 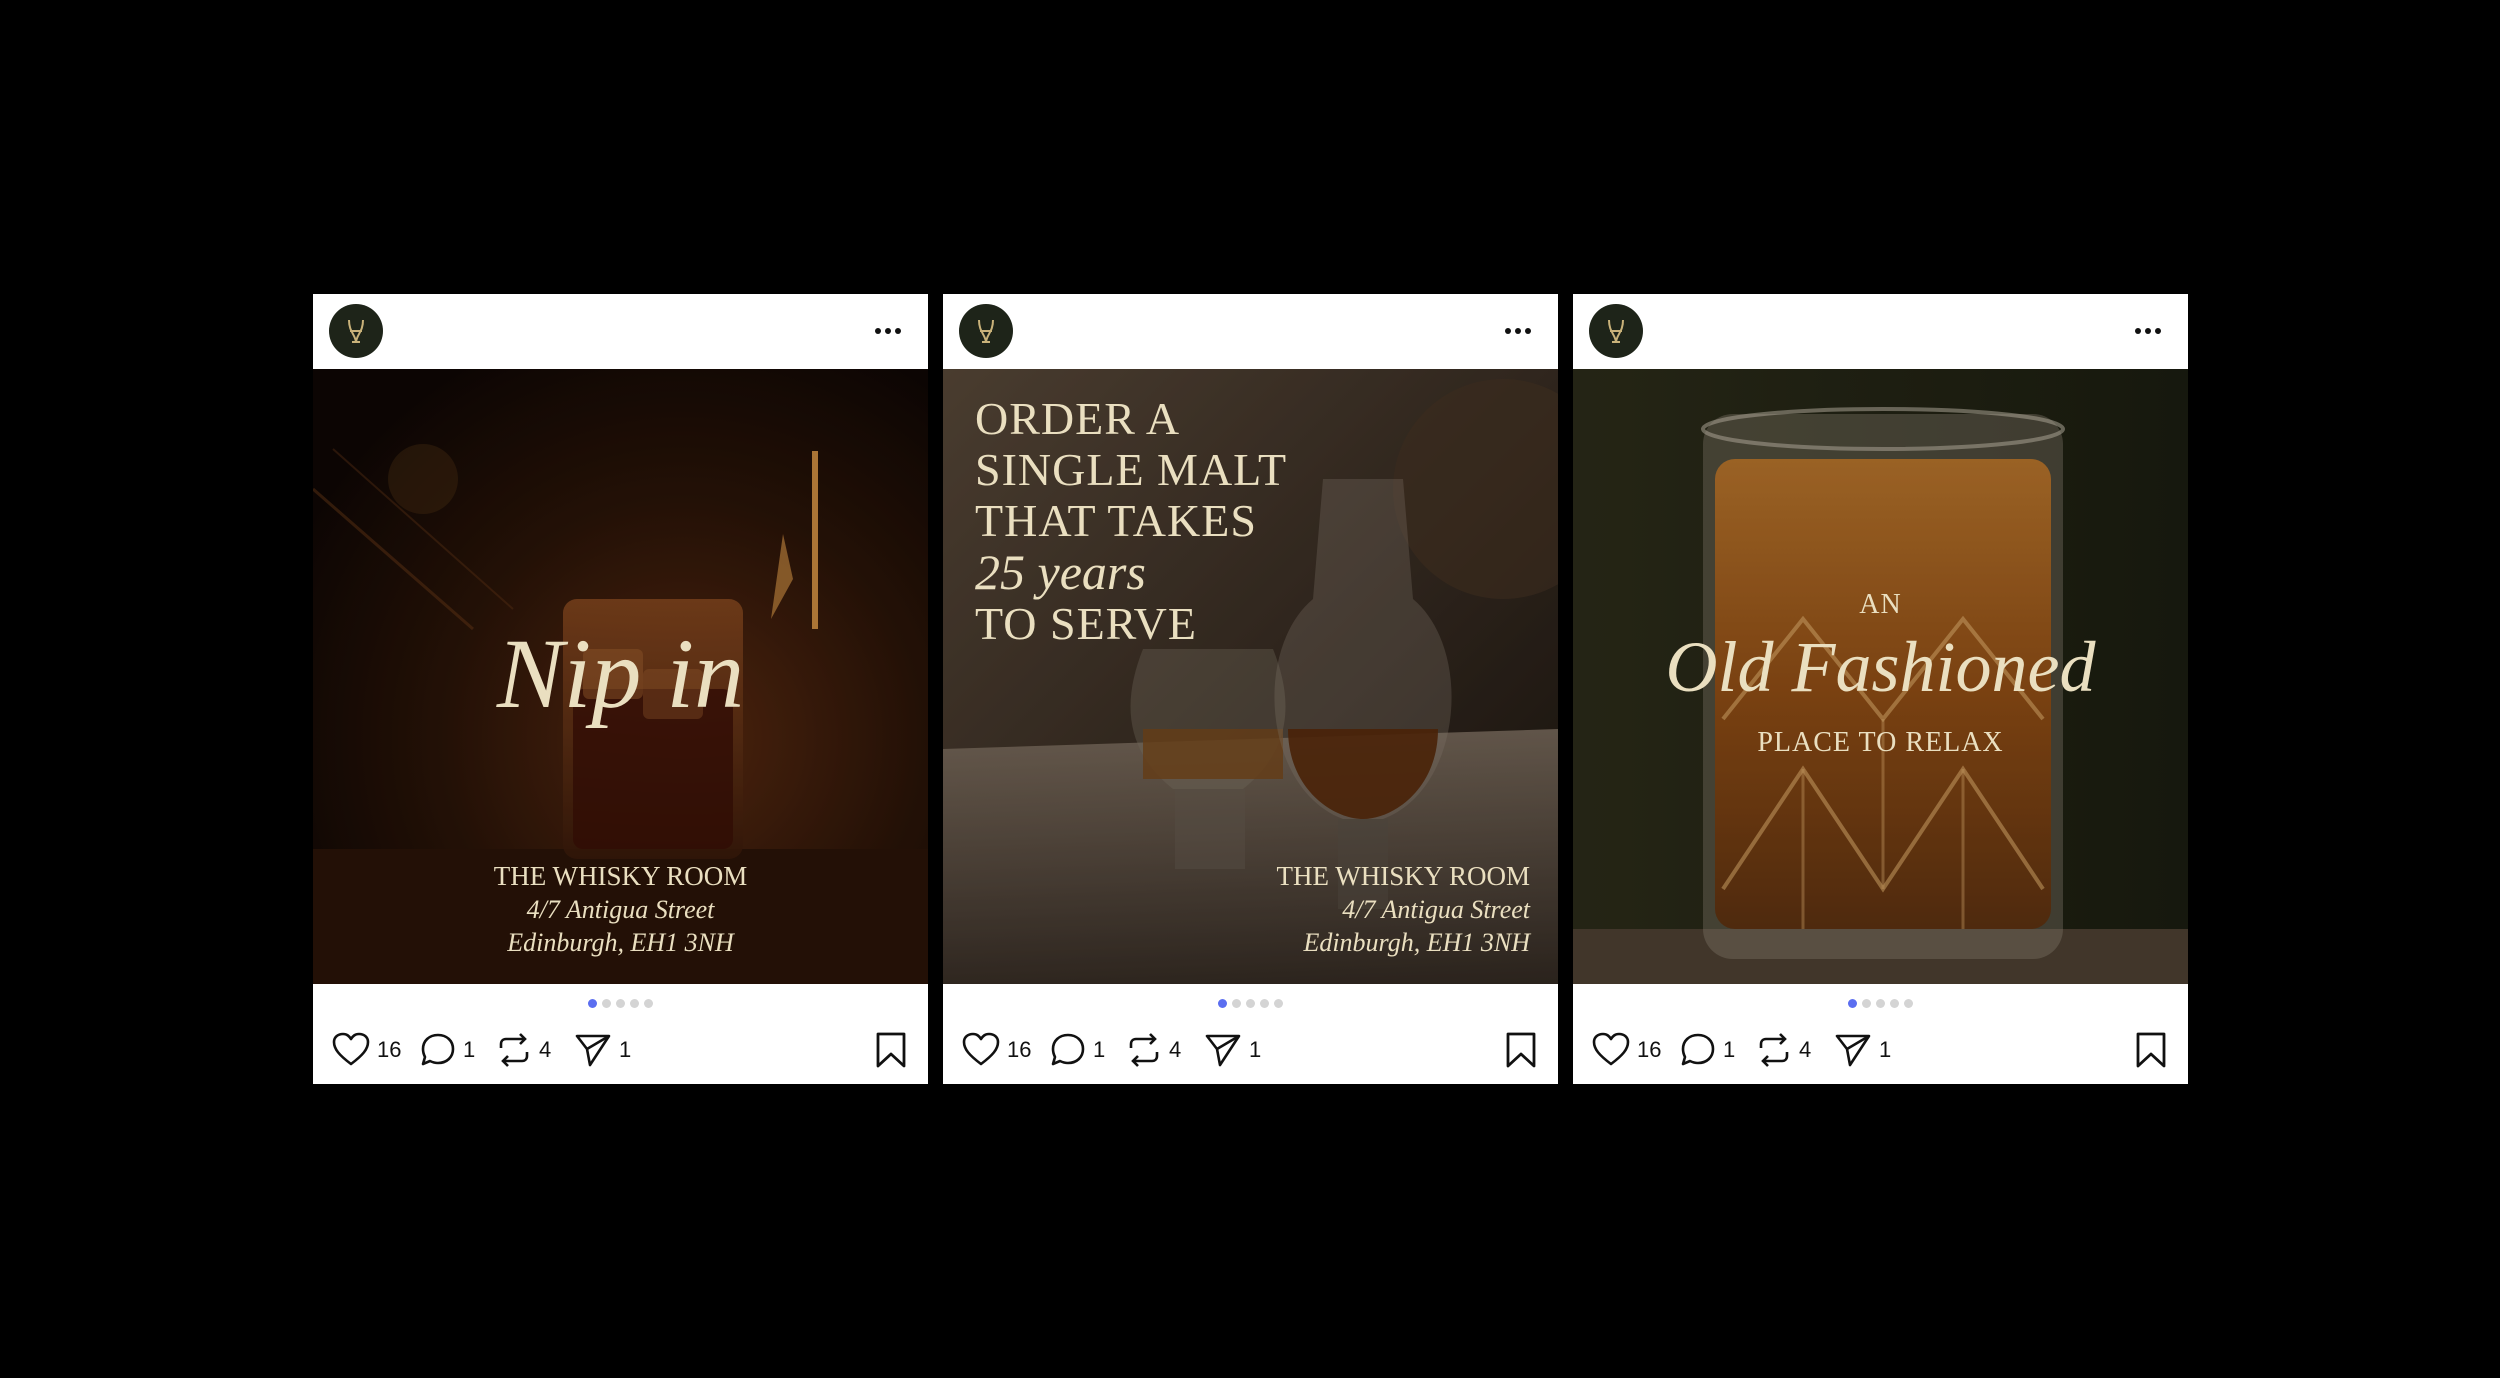 I want to click on slide-subtitle: PLACE TO RELAX, so click(x=1880, y=742).